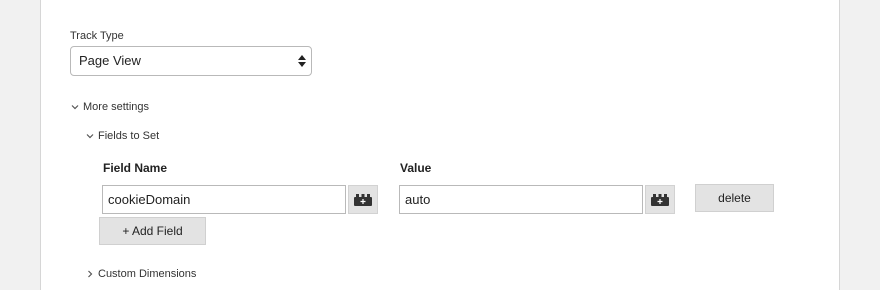  Describe the element at coordinates (135, 168) in the screenshot. I see `field-name-column-header: Field Name` at that location.